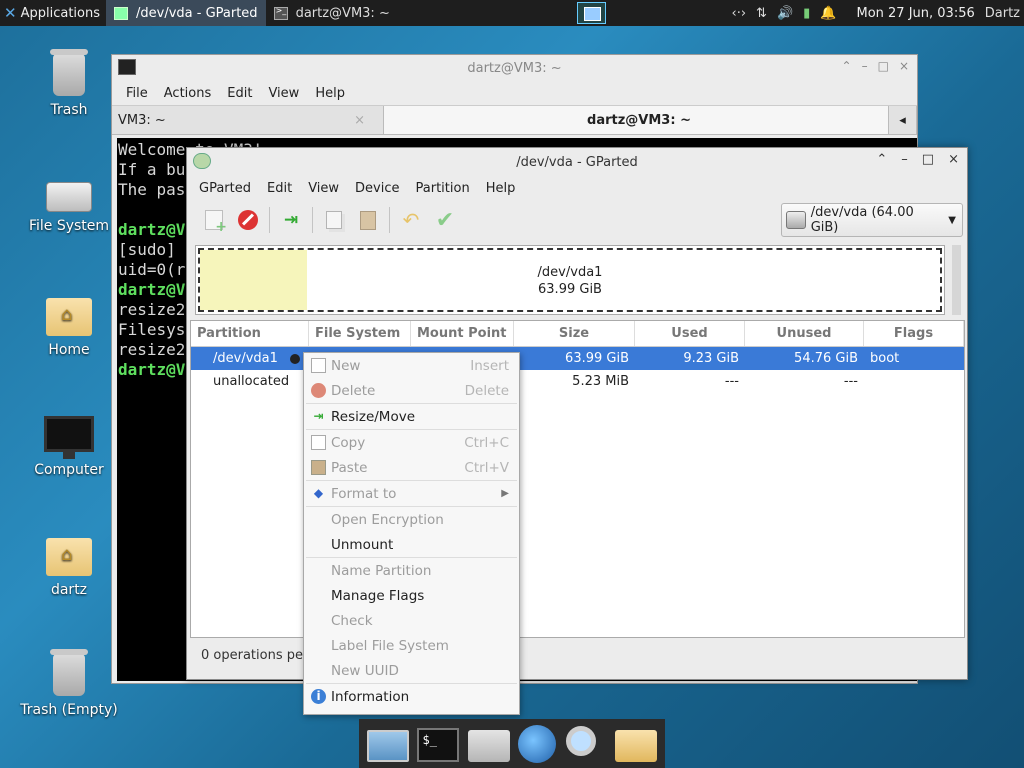 The height and width of the screenshot is (768, 1024). What do you see at coordinates (411, 595) in the screenshot?
I see `menu-item-manage-flags: Manage Flags` at bounding box center [411, 595].